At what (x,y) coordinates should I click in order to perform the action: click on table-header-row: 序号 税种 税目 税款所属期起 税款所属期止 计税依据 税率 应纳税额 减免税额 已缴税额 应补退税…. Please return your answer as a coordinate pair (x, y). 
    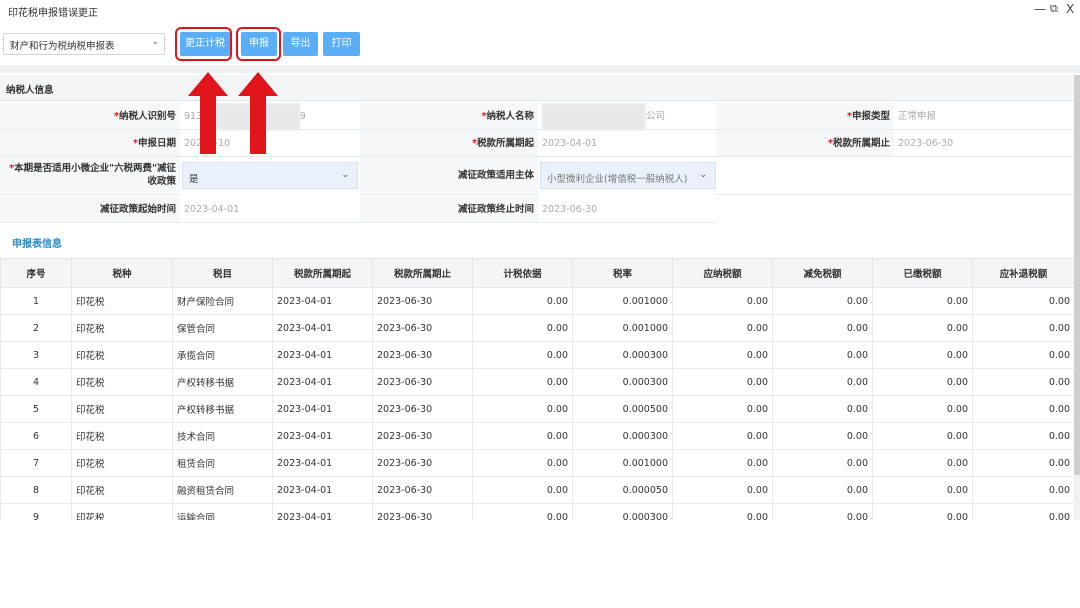
    Looking at the image, I should click on (537, 273).